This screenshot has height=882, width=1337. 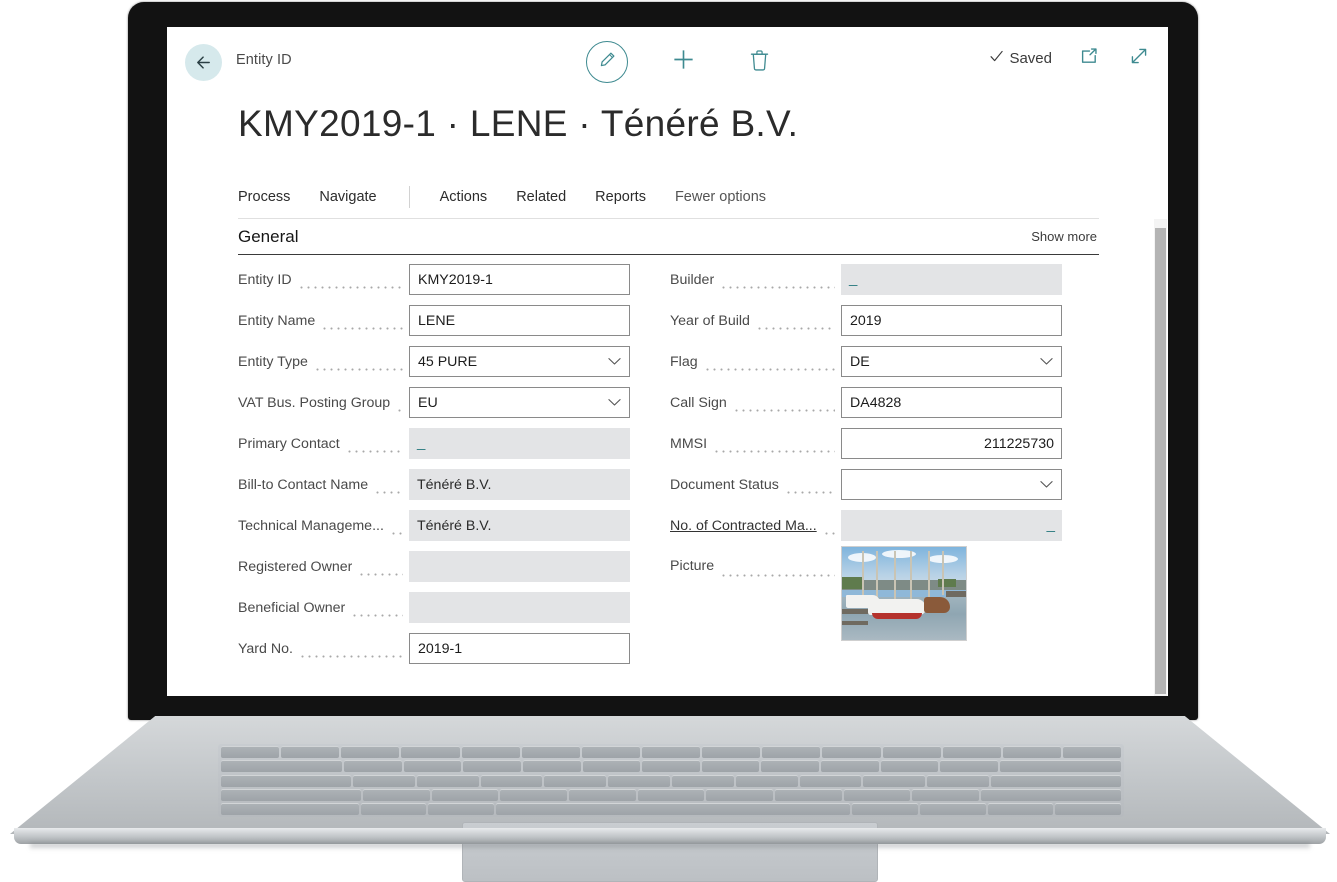 What do you see at coordinates (264, 197) in the screenshot?
I see `ribbon-item-process: Process` at bounding box center [264, 197].